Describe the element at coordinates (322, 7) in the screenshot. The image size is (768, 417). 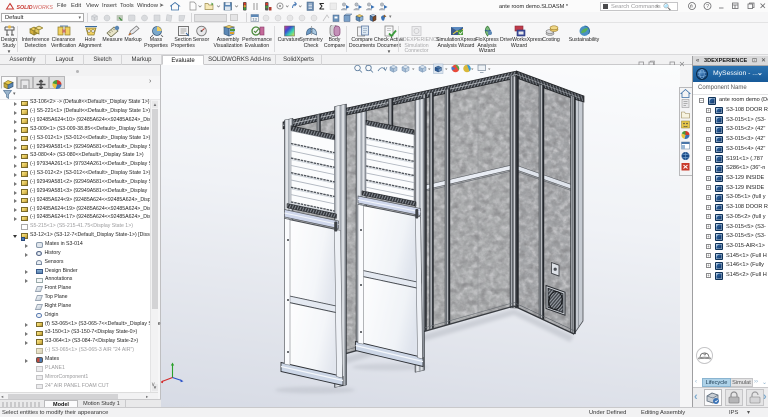
I see `svg-text: Σ` at that location.